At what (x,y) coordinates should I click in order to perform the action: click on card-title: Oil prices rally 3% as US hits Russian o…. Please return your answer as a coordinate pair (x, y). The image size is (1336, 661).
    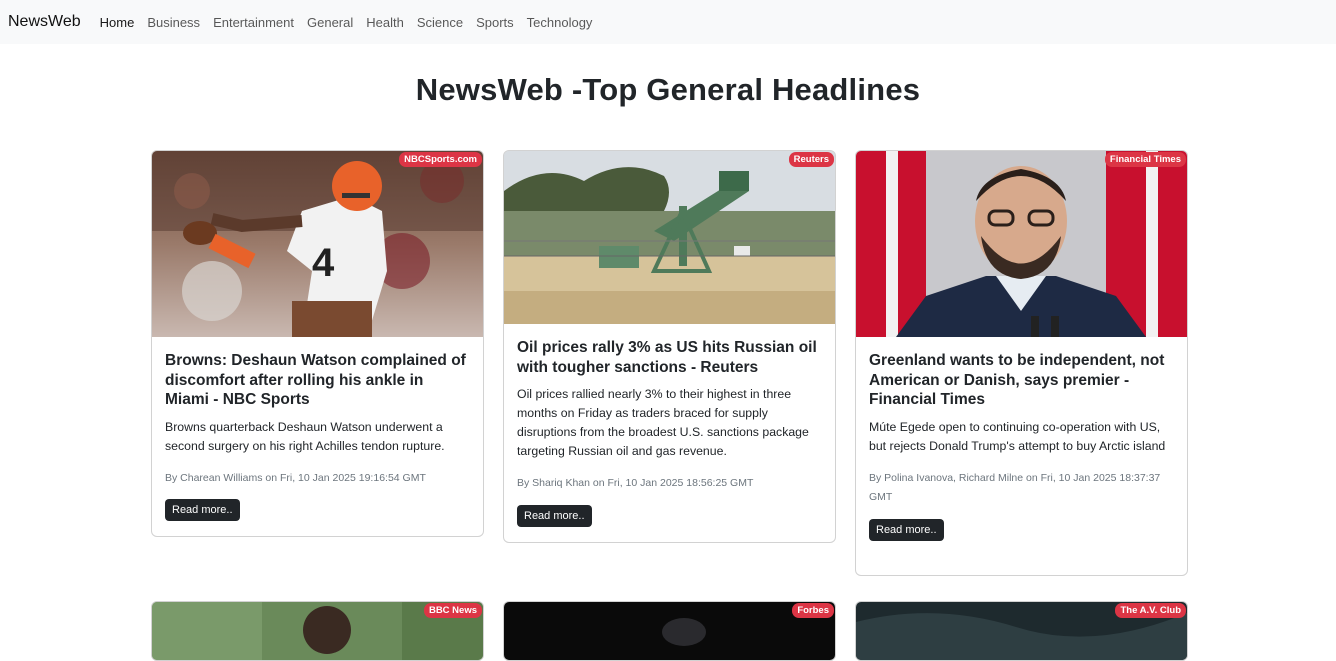
    Looking at the image, I should click on (667, 357).